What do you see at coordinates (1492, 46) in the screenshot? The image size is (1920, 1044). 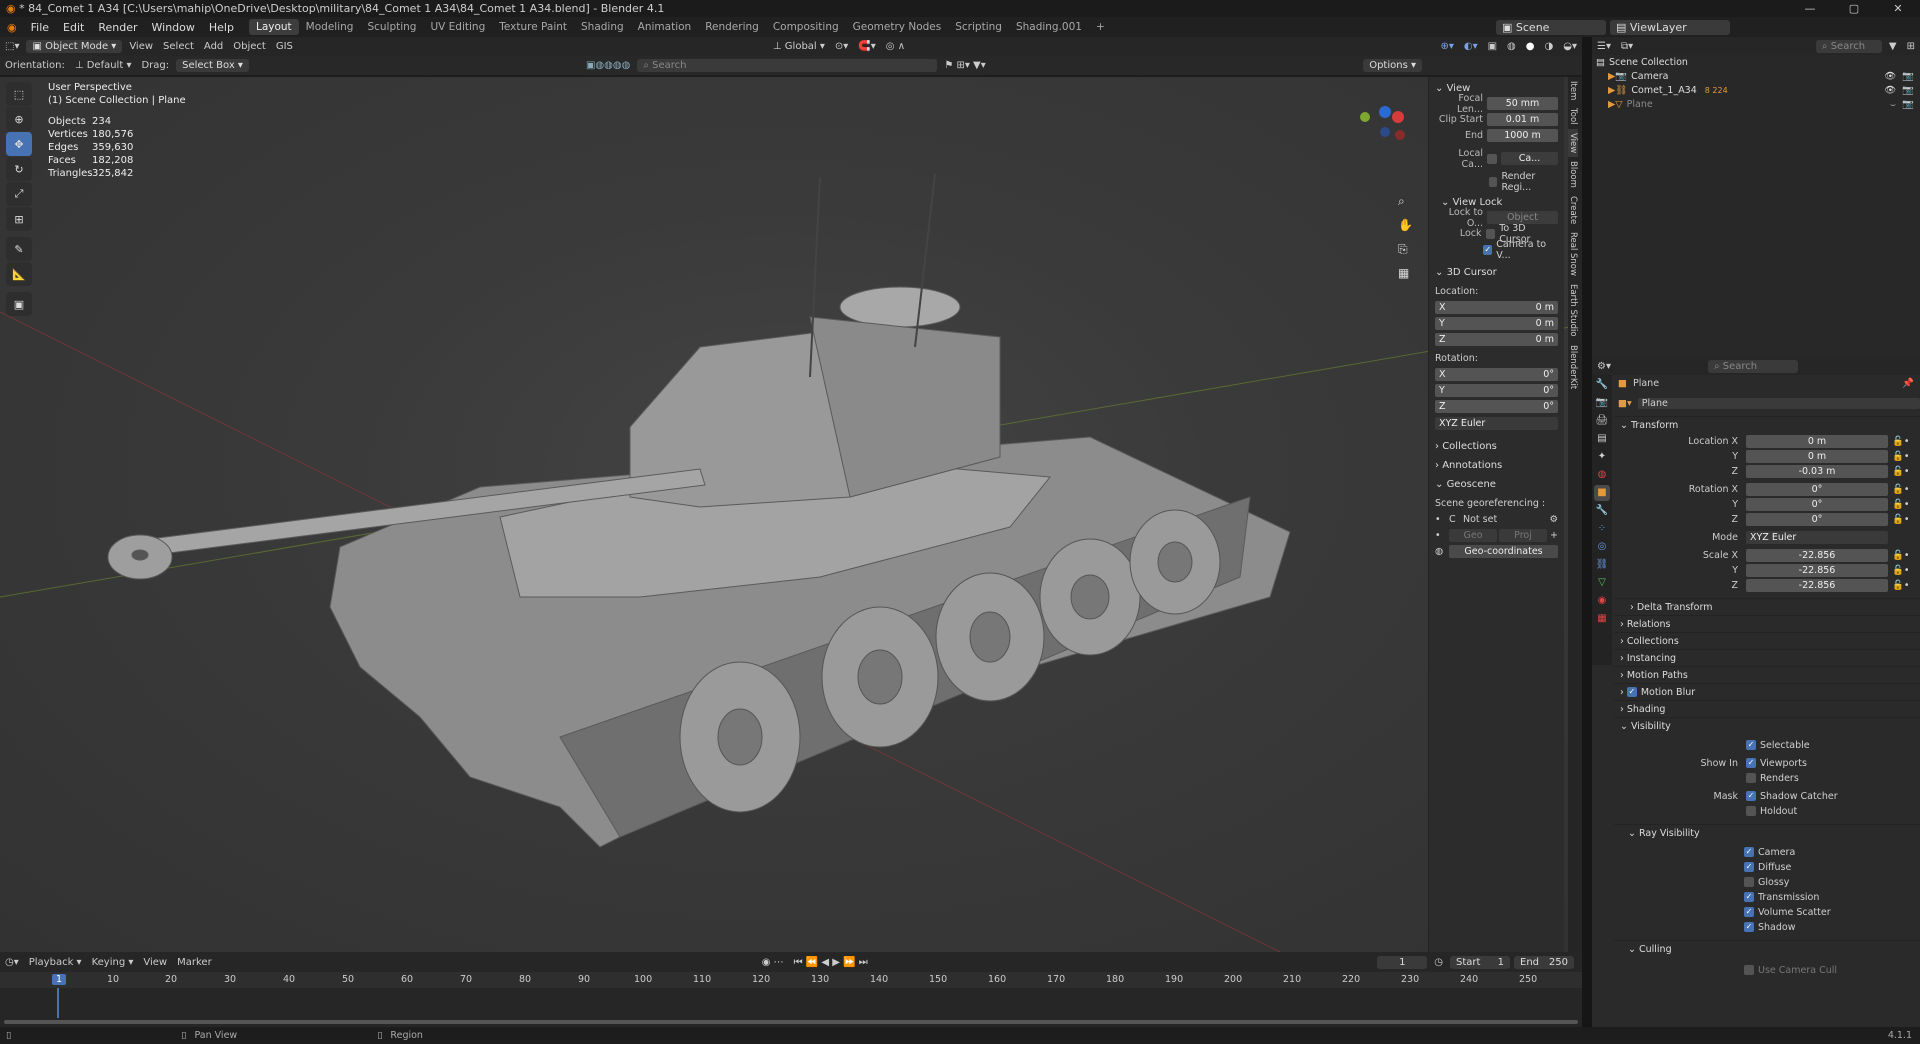 I see `xray-toggle-icon: ▣` at bounding box center [1492, 46].